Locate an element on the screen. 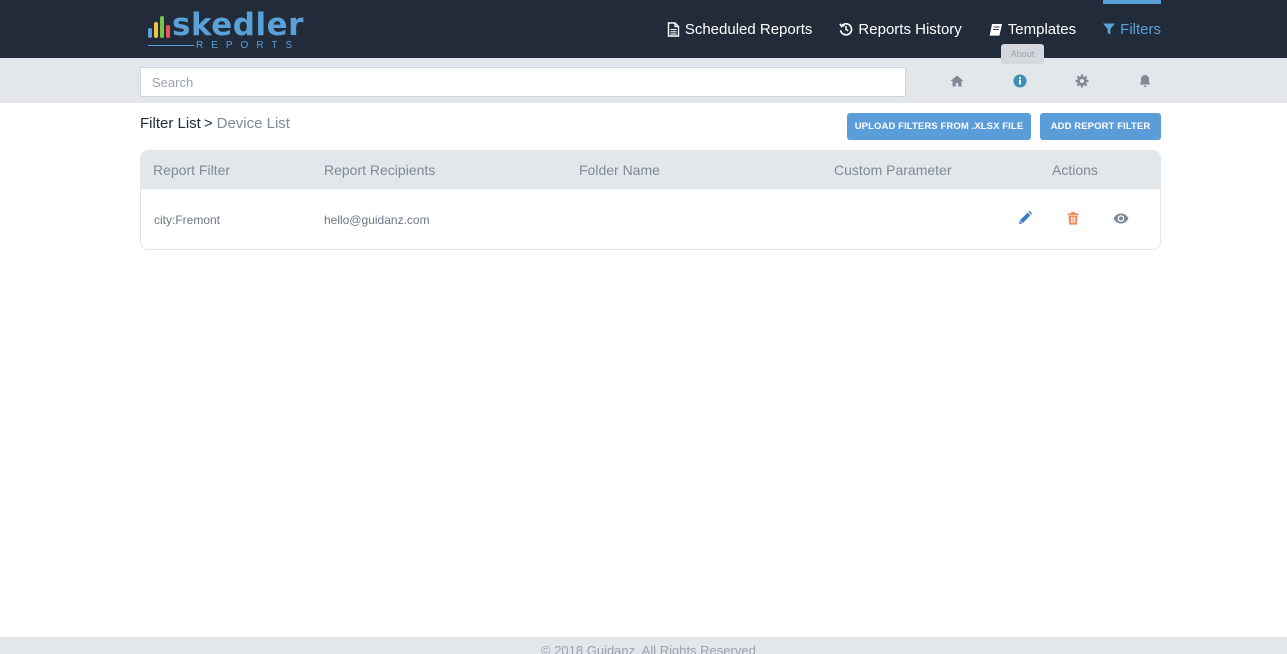 The image size is (1287, 654). add-report-filter-button: ADD REPORT FILTER is located at coordinates (1100, 126).